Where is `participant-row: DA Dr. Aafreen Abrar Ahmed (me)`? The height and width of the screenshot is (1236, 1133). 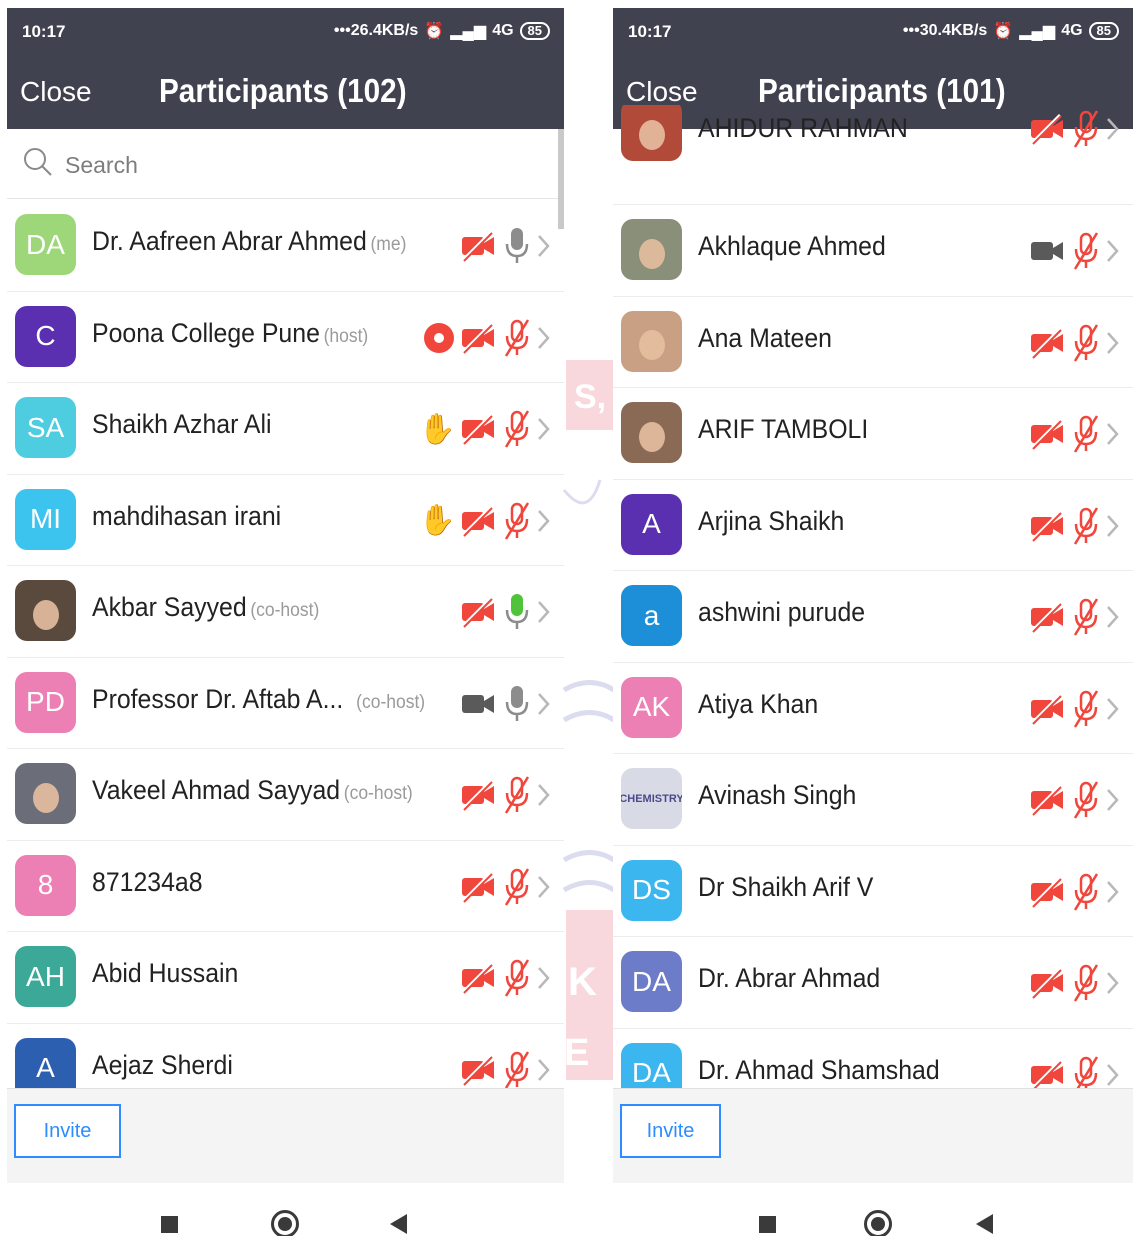 participant-row: DA Dr. Aafreen Abrar Ahmed (me) is located at coordinates (285, 246).